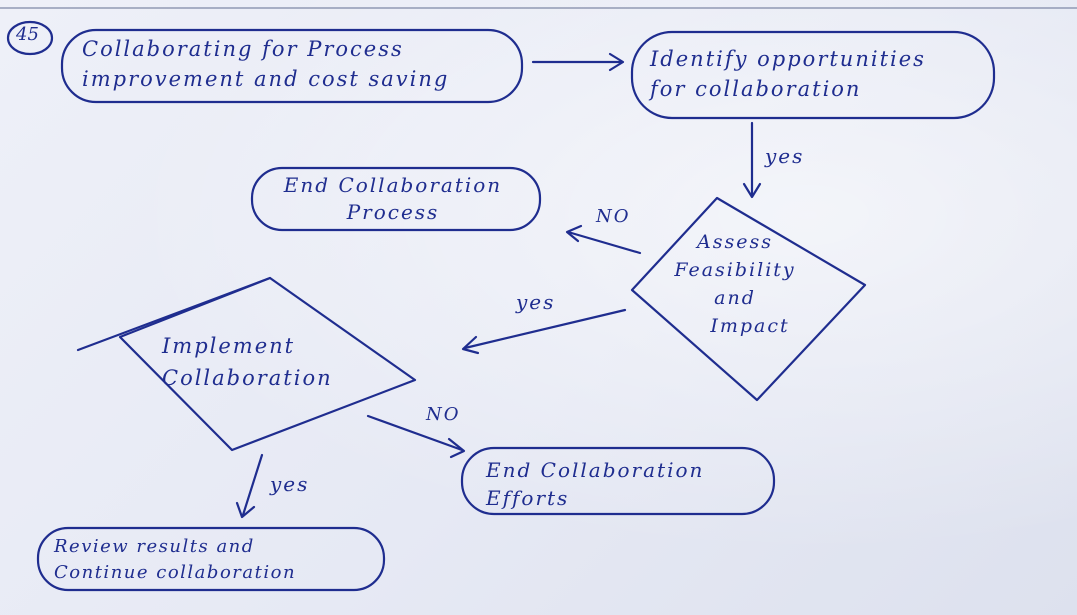 The height and width of the screenshot is (615, 1077). Describe the element at coordinates (175, 572) in the screenshot. I see `review-node-line-2: Continue collaboration` at that location.